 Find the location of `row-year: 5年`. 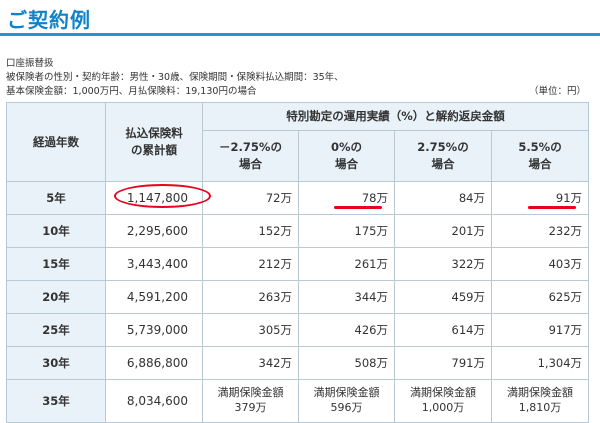

row-year: 5年 is located at coordinates (56, 198).